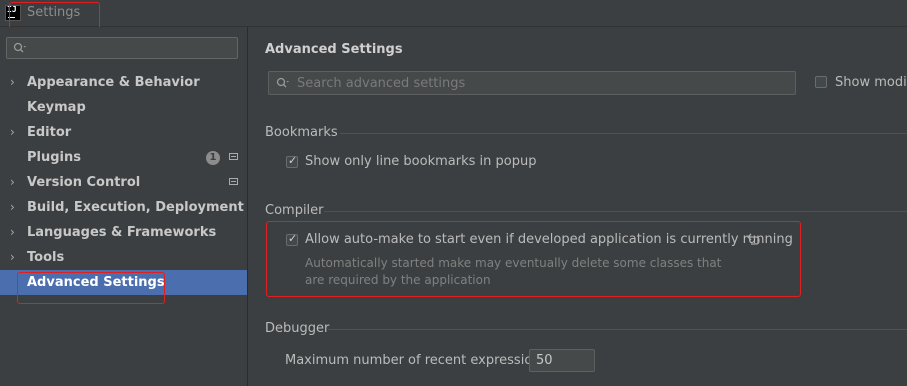  I want to click on sidebar-item-label: Version Control, so click(84, 182).